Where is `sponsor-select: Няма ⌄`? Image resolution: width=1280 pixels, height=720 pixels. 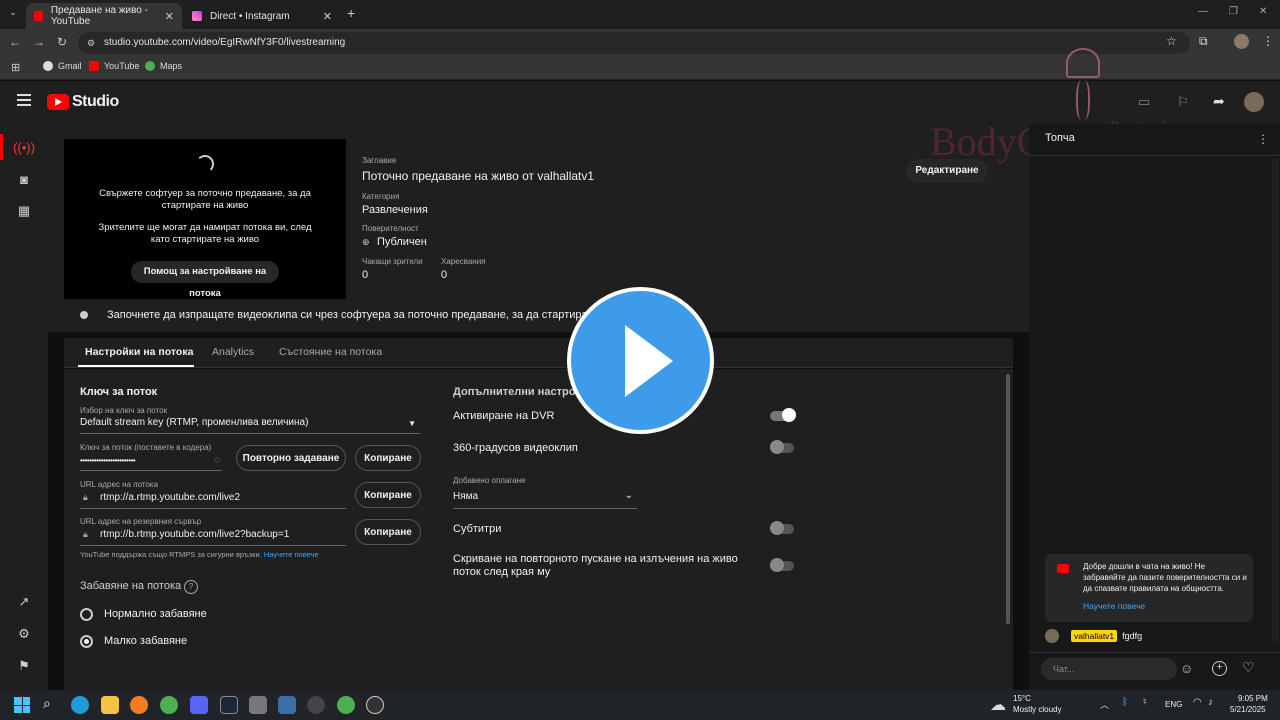 sponsor-select: Няма ⌄ is located at coordinates (545, 499).